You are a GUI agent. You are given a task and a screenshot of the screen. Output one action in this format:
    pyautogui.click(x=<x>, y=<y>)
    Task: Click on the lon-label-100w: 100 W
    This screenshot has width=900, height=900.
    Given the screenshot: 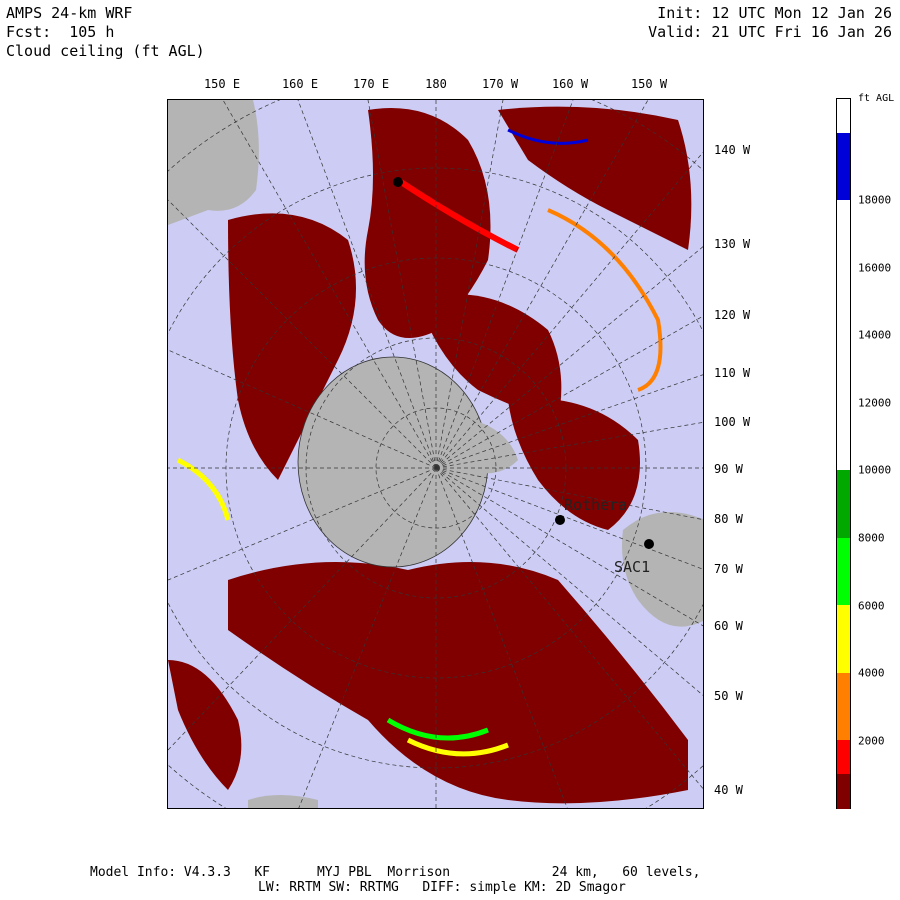 What is the action you would take?
    pyautogui.click(x=732, y=422)
    